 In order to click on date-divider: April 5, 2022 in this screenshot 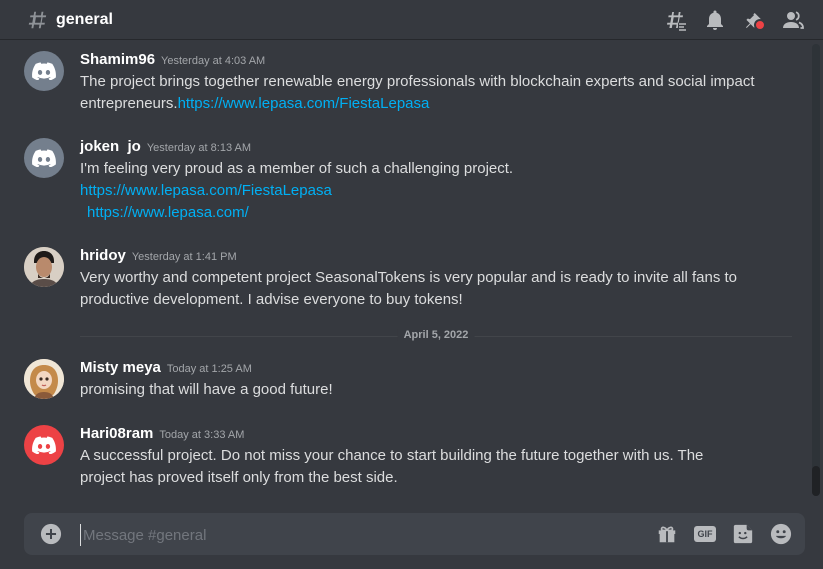, I will do `click(436, 335)`.